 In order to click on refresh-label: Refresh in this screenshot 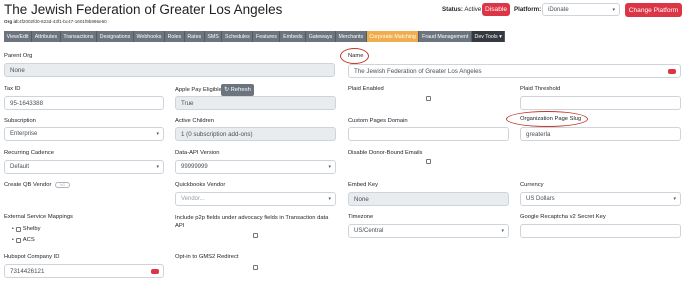, I will do `click(240, 90)`.